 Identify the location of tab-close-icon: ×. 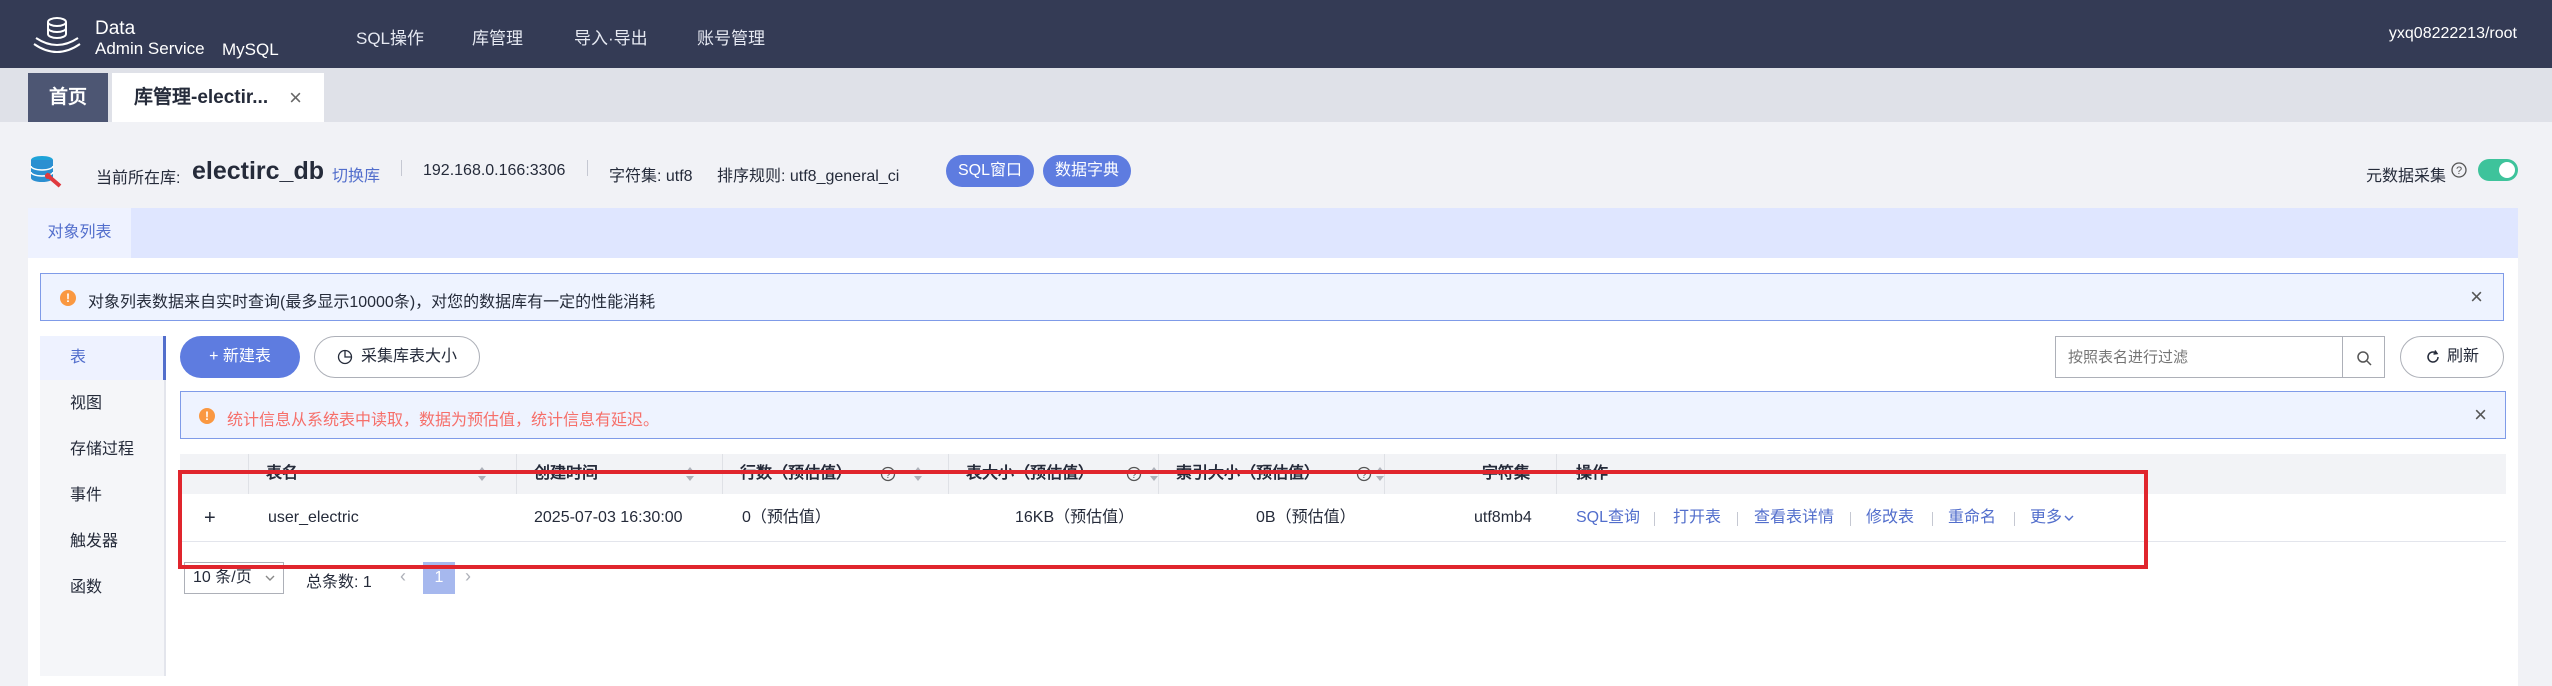
(295, 97).